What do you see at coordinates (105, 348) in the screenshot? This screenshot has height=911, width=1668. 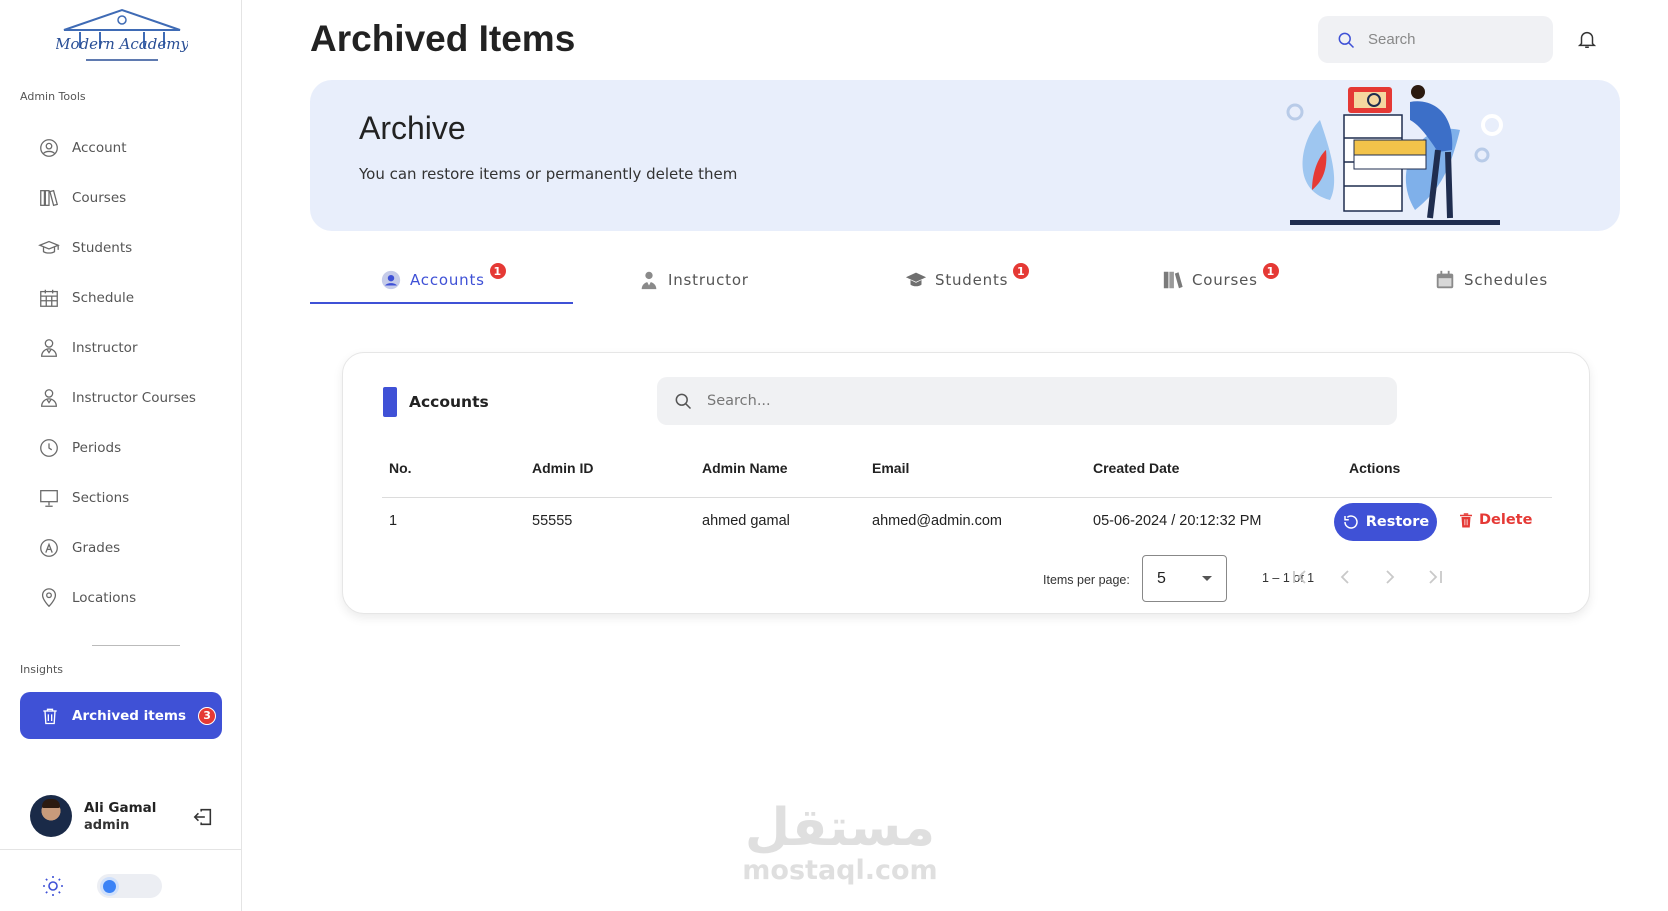 I see `sidebar-item-label: Instructor` at bounding box center [105, 348].